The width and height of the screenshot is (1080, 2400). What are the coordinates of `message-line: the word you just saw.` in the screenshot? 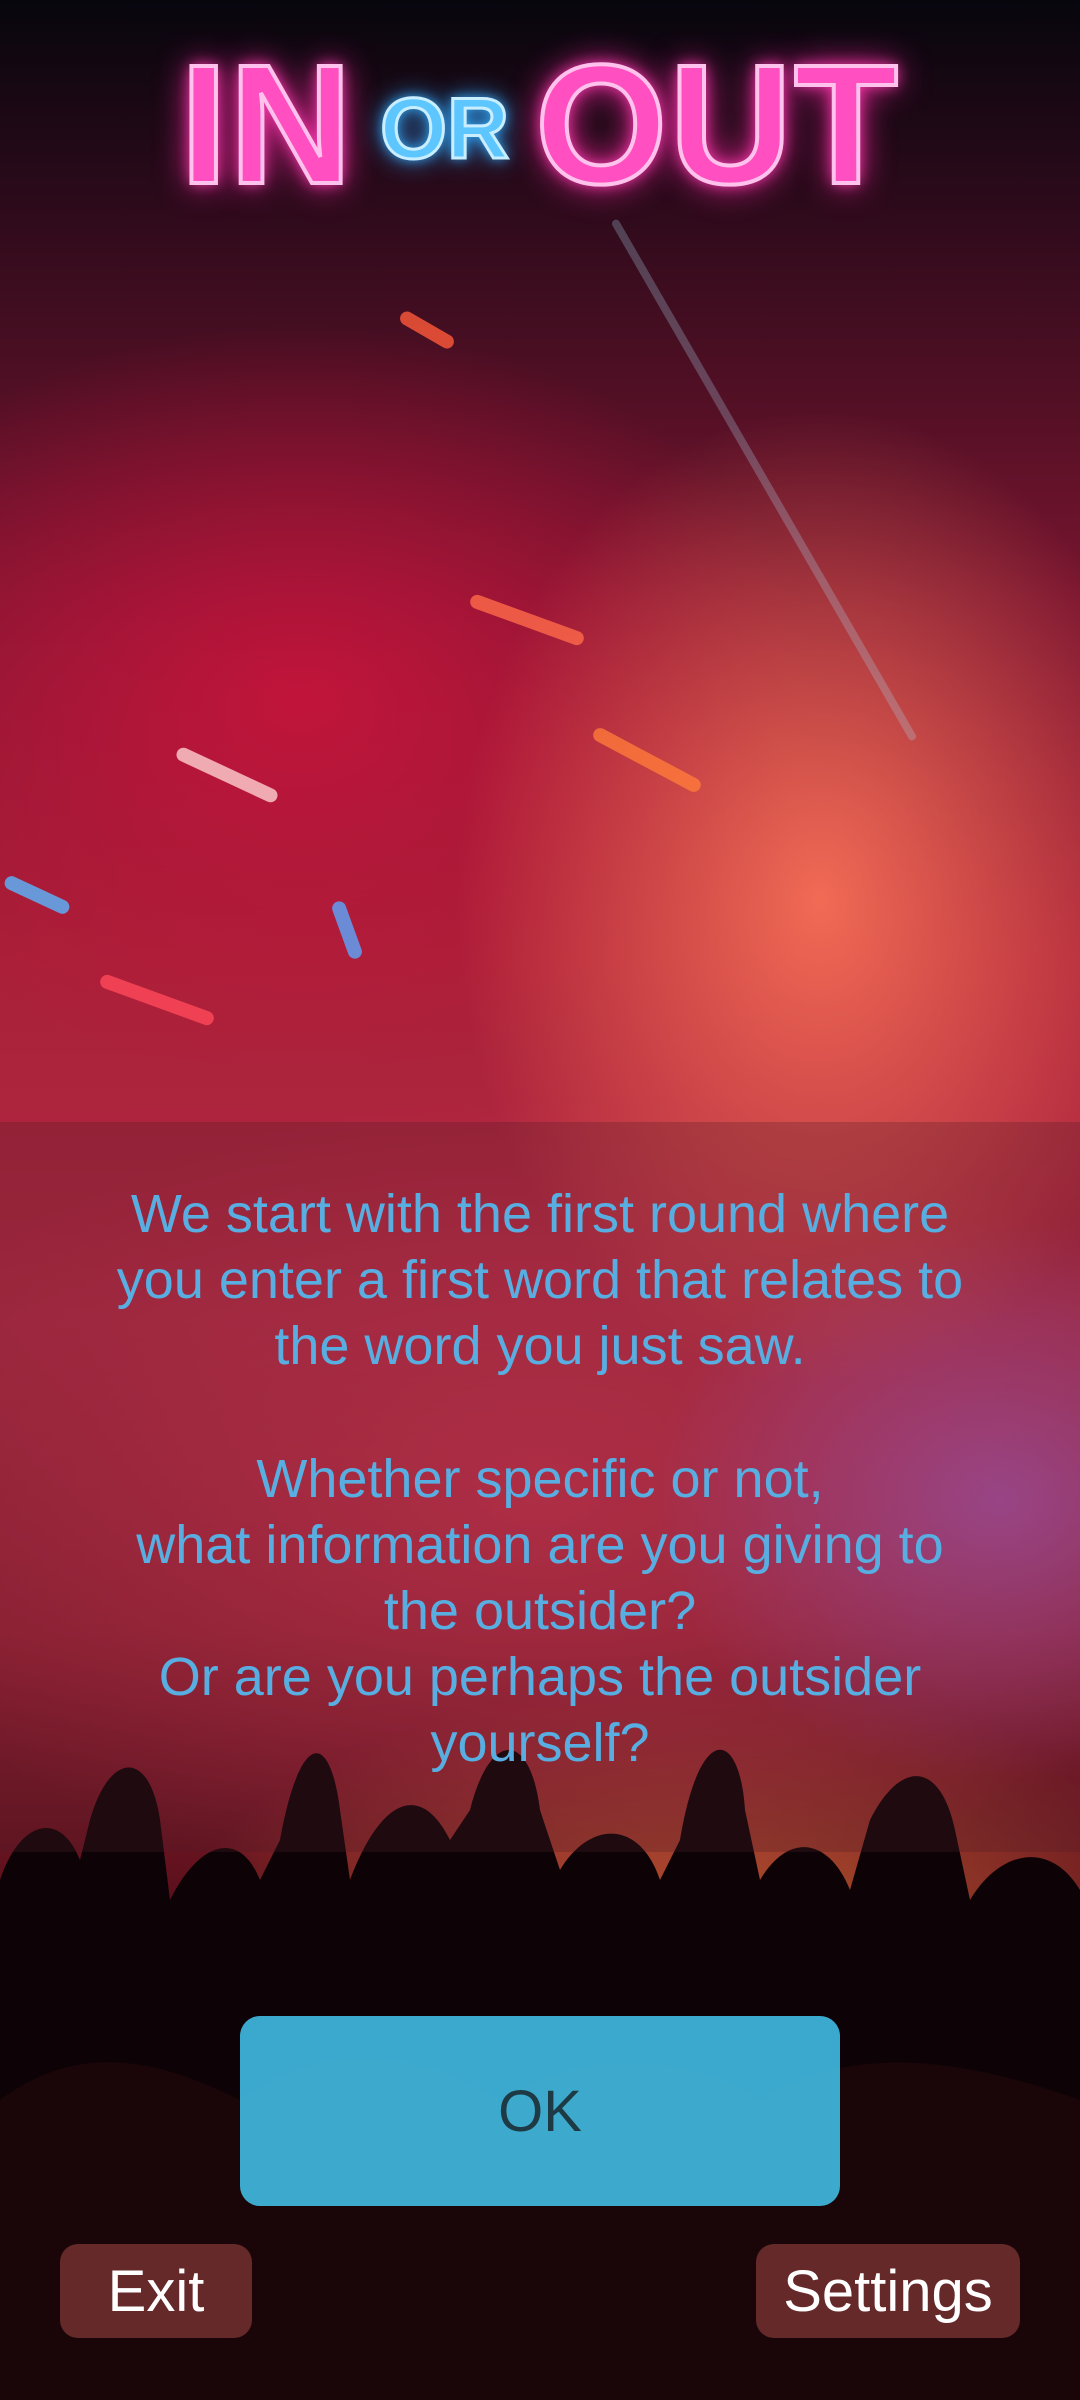 It's located at (540, 1346).